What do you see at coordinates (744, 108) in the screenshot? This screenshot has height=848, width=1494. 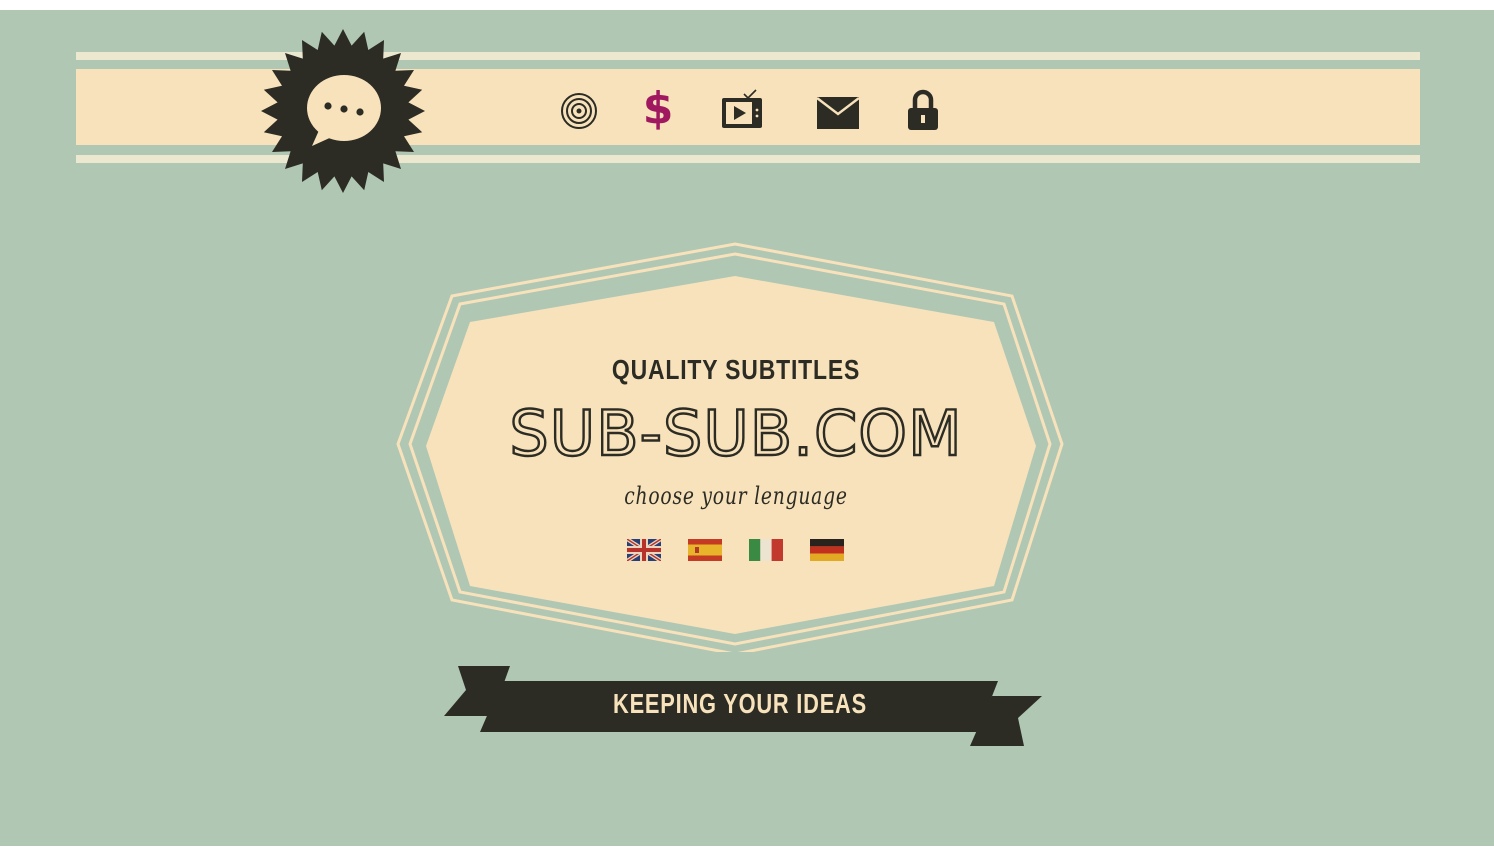 I see `tv-play-icon` at bounding box center [744, 108].